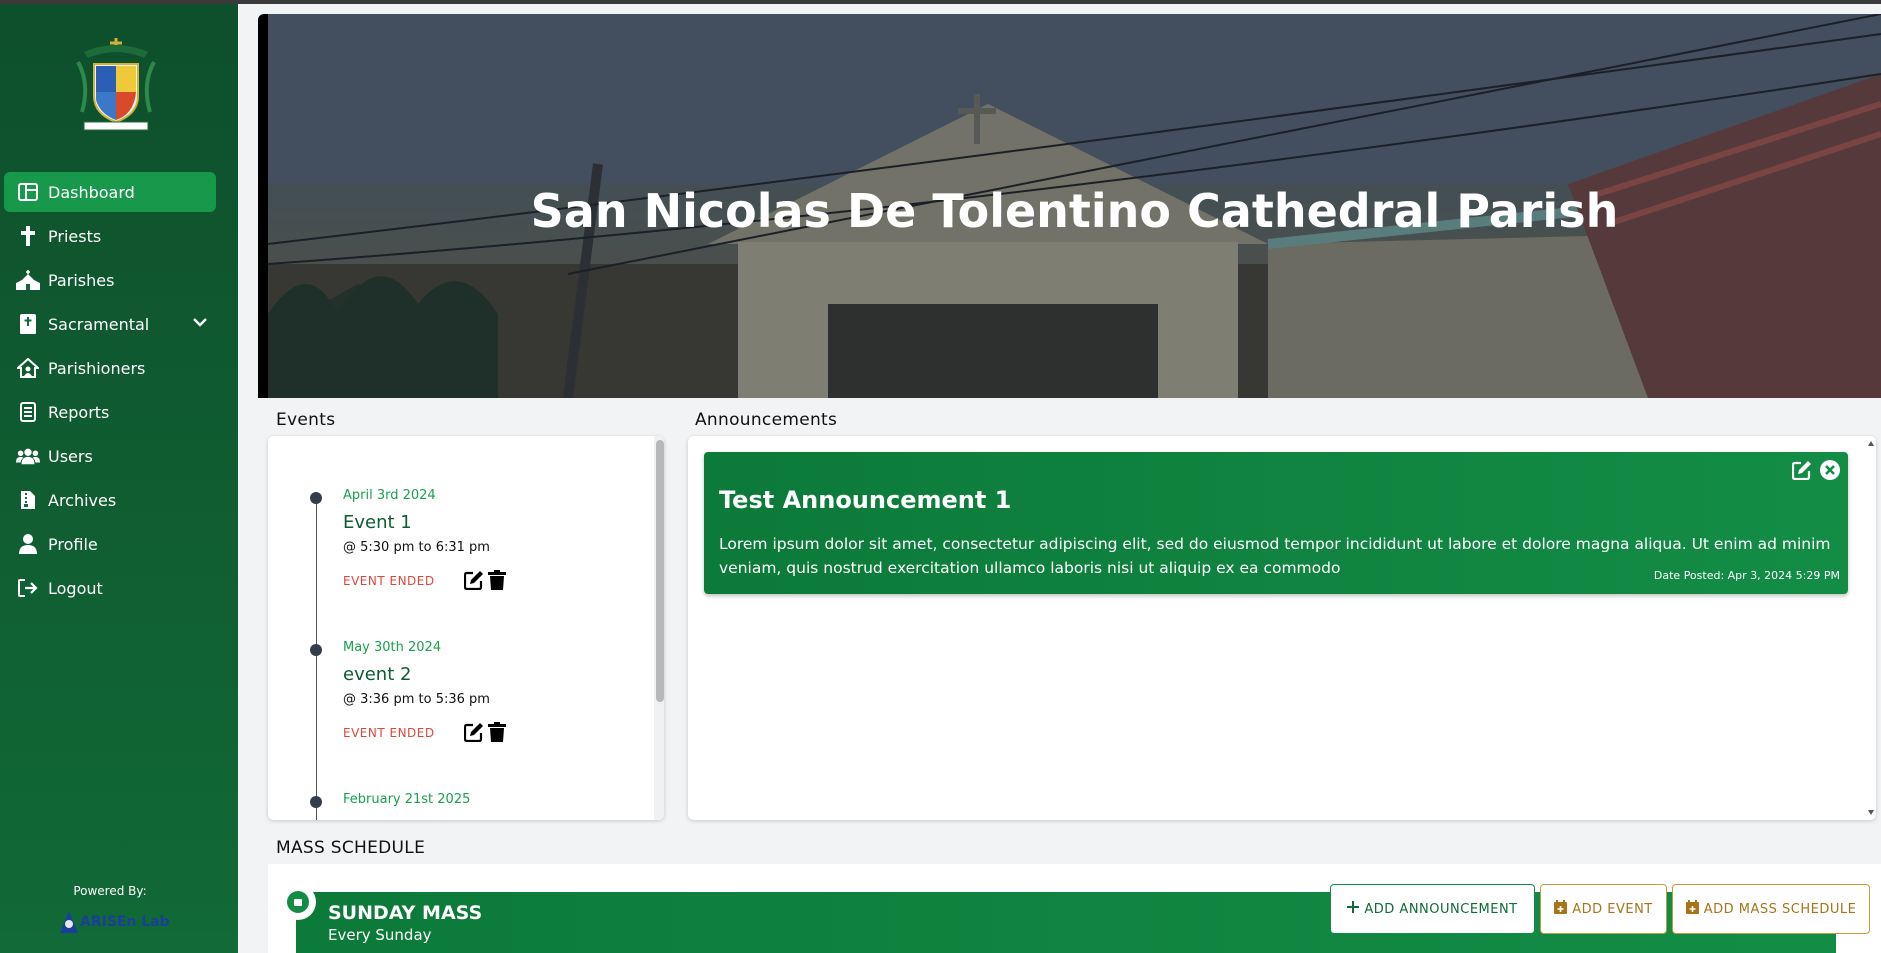  Describe the element at coordinates (75, 236) in the screenshot. I see `sidebar-item-label: Priests` at that location.